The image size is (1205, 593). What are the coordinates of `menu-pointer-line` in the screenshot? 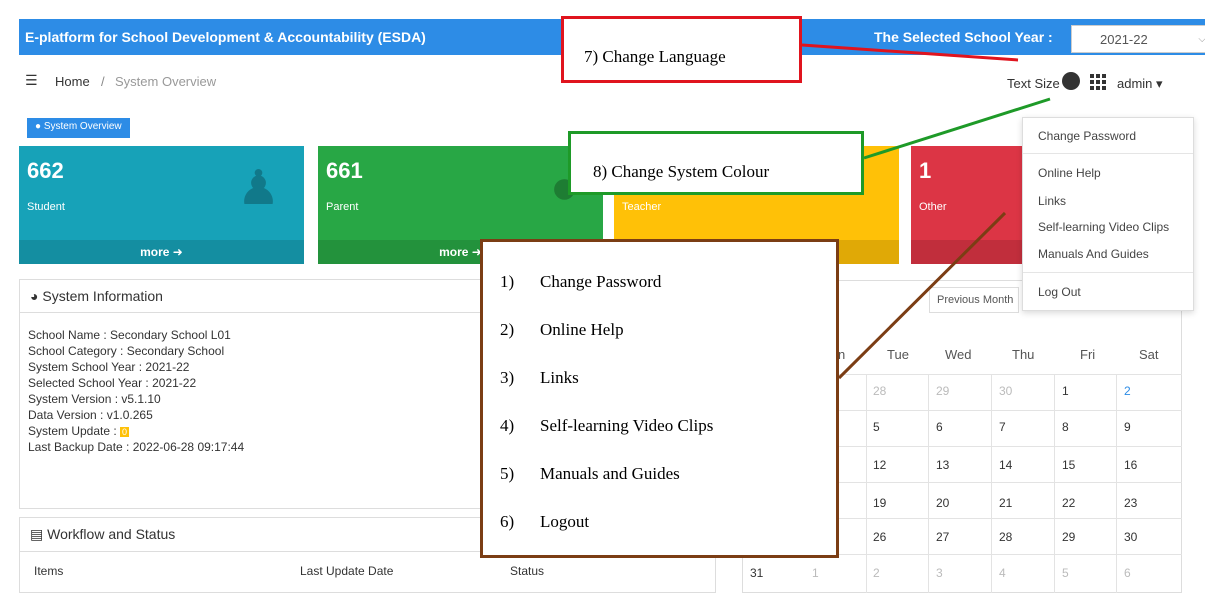 It's located at (922, 295).